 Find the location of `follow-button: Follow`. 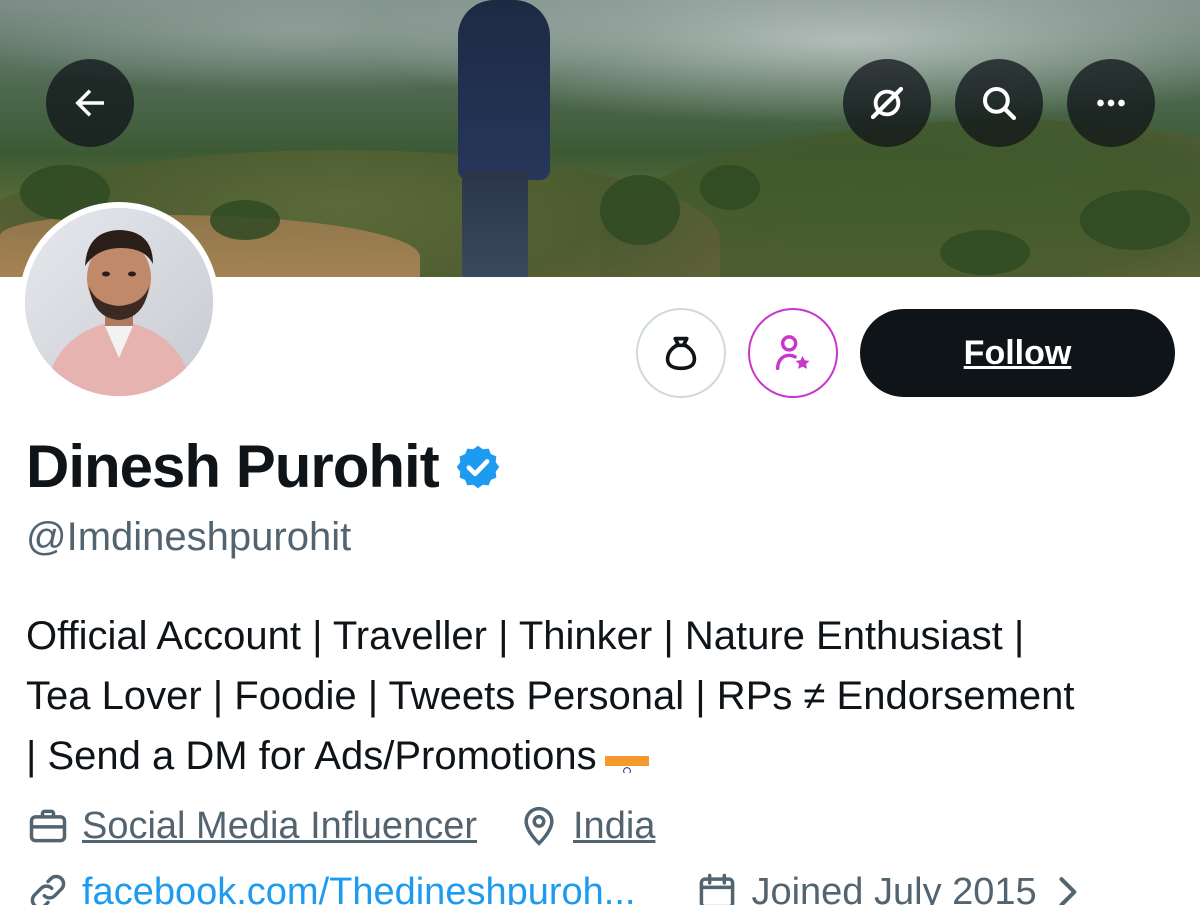

follow-button: Follow is located at coordinates (1017, 353).